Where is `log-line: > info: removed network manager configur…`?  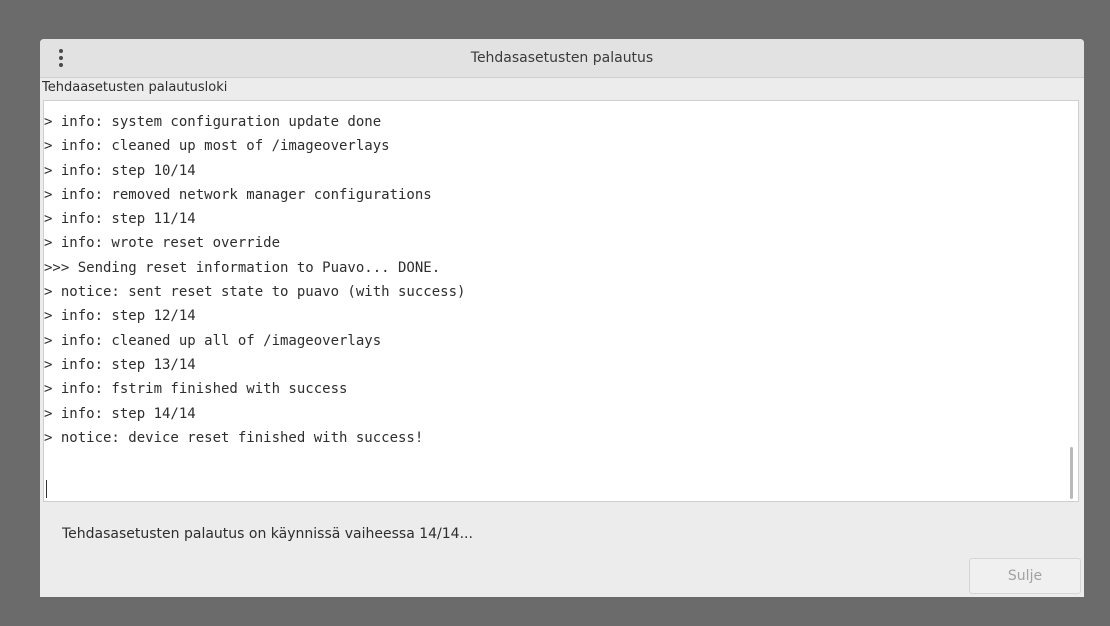
log-line: > info: removed network manager configur… is located at coordinates (238, 194).